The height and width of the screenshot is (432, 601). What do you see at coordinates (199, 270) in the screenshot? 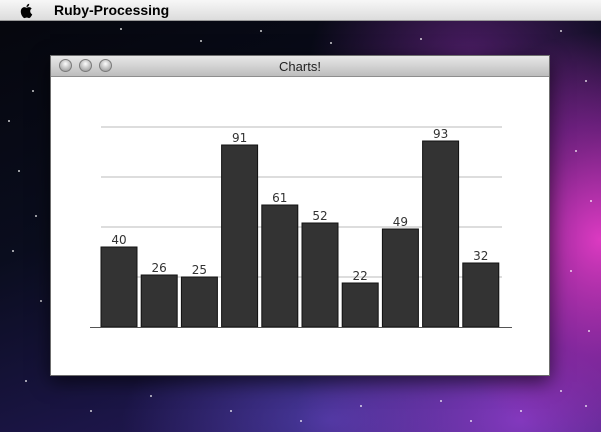
I see `bar-value-label: 25` at bounding box center [199, 270].